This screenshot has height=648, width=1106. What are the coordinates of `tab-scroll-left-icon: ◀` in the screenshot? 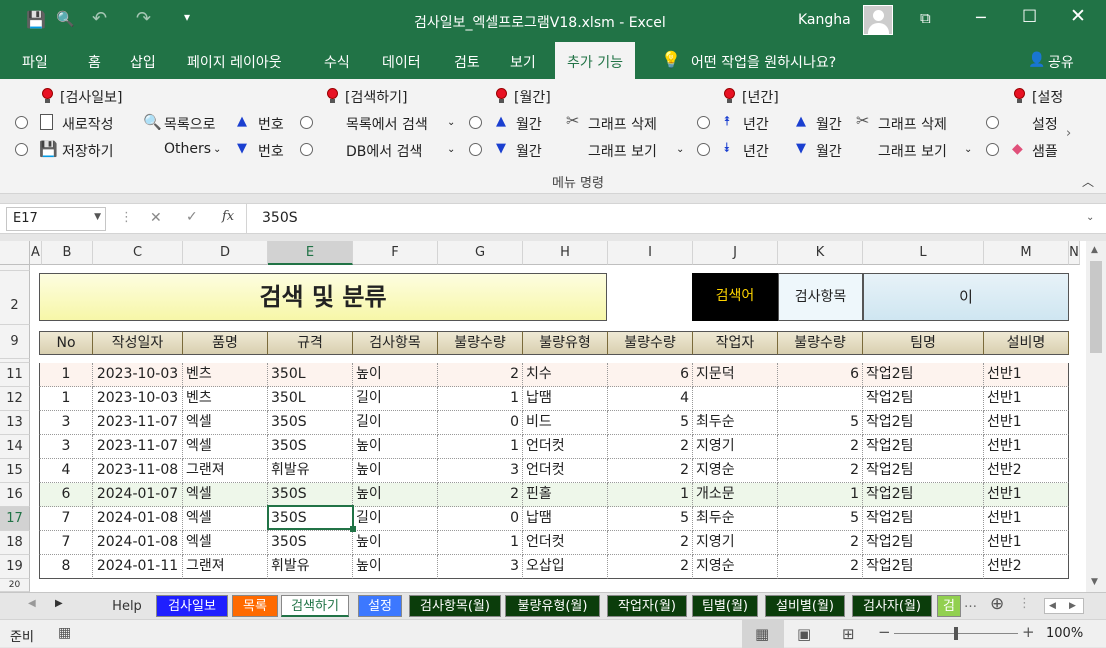 It's located at (32, 603).